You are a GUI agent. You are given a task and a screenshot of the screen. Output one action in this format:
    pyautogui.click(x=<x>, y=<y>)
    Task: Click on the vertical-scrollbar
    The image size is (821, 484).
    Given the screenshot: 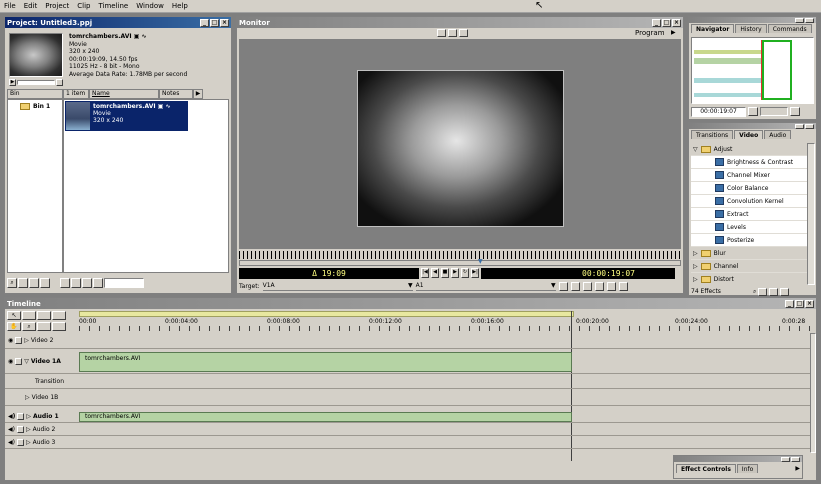 What is the action you would take?
    pyautogui.click(x=811, y=214)
    